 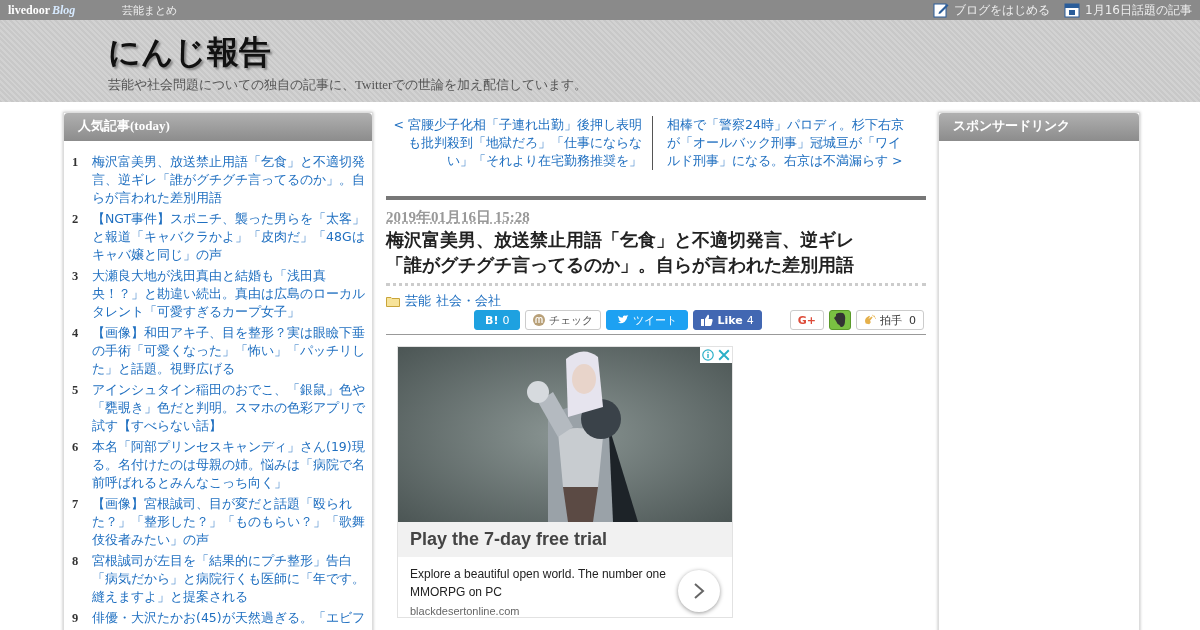 What do you see at coordinates (76, 333) in the screenshot?
I see `rank-number: 4` at bounding box center [76, 333].